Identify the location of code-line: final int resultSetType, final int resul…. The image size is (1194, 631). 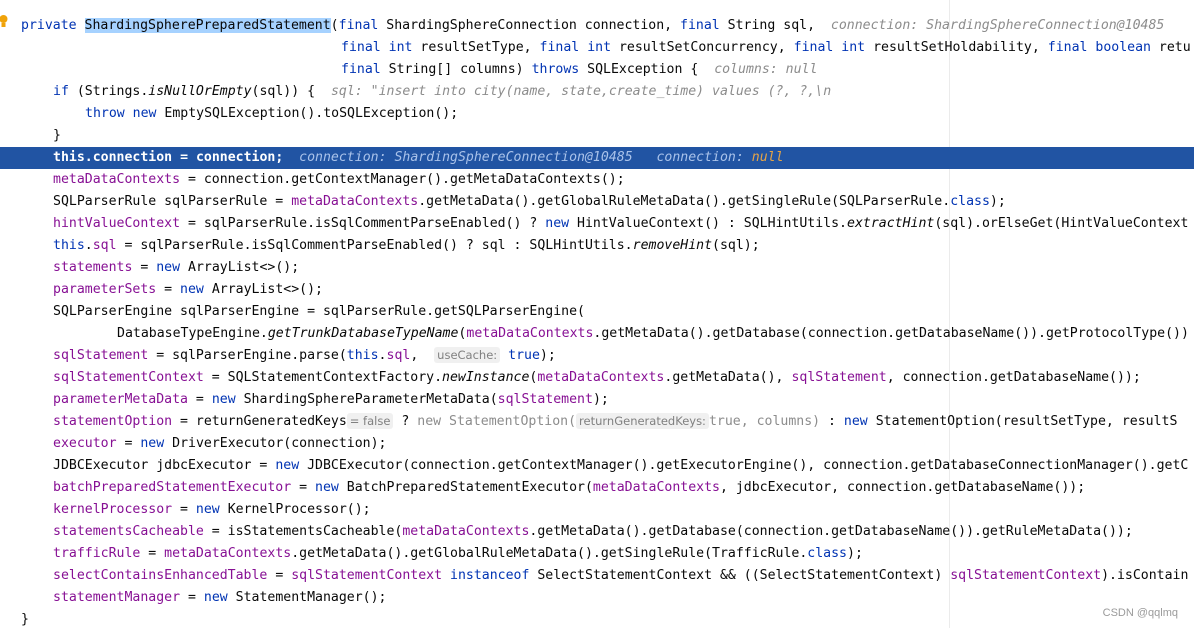
(597, 48).